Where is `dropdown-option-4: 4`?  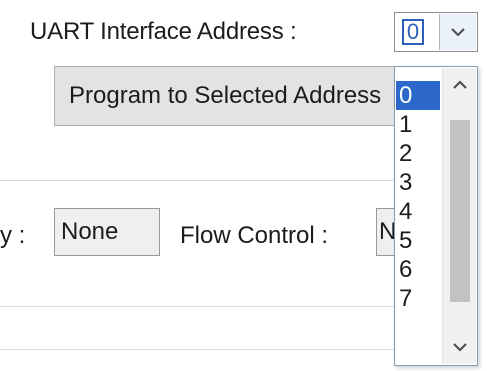
dropdown-option-4: 4 is located at coordinates (418, 211).